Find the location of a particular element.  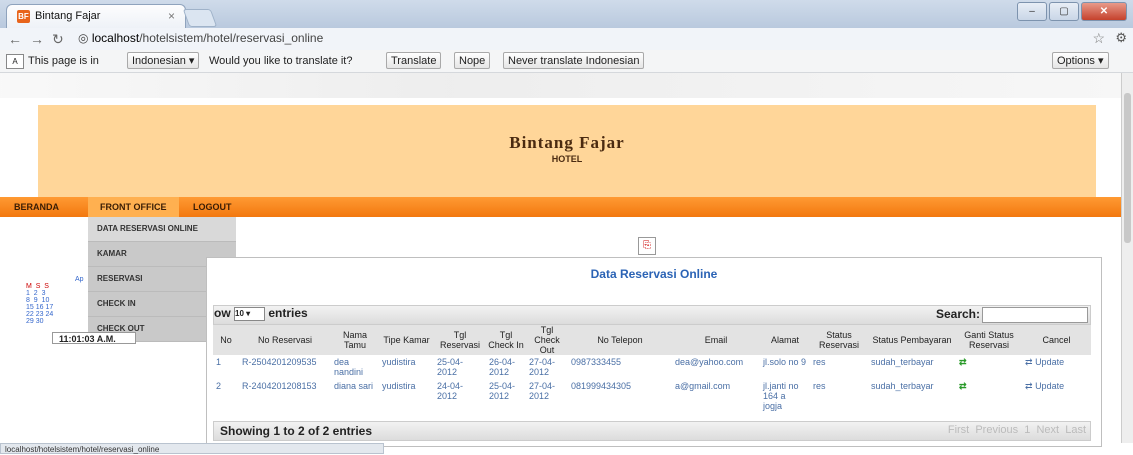

clock-field: 11:01:03 A.M. is located at coordinates (94, 338).